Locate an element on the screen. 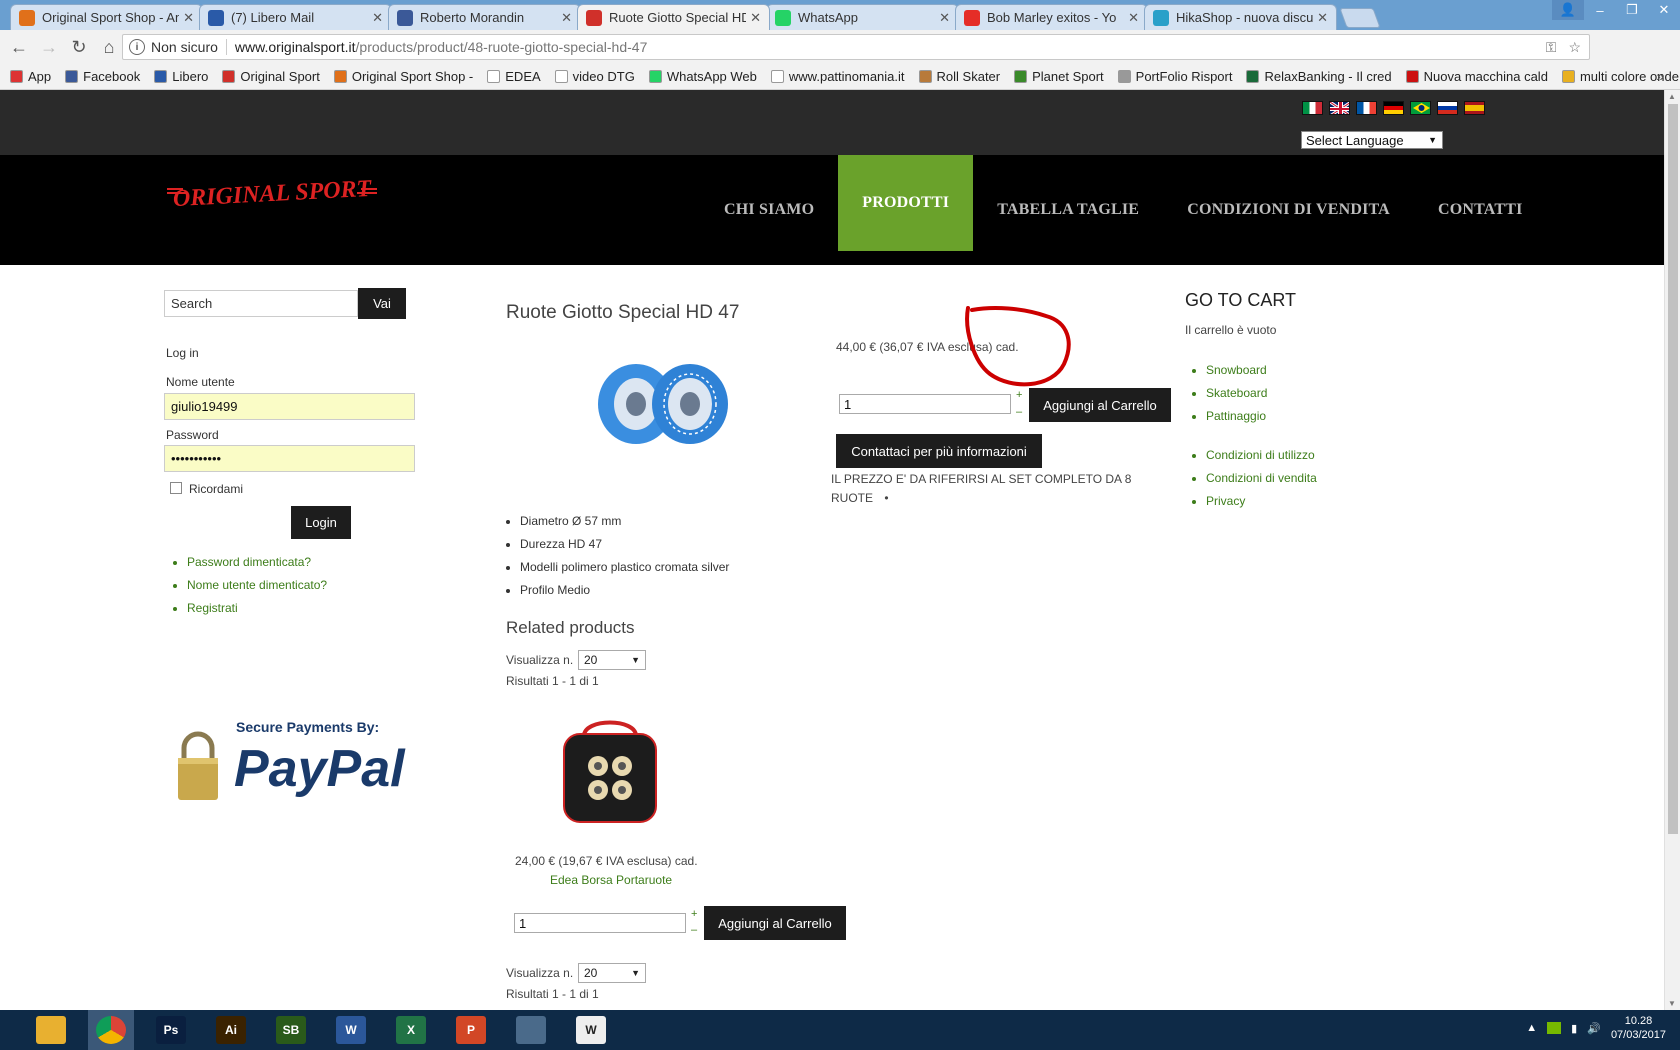 This screenshot has height=1050, width=1680. info-link: Condizioni di vendita is located at coordinates (1261, 481).